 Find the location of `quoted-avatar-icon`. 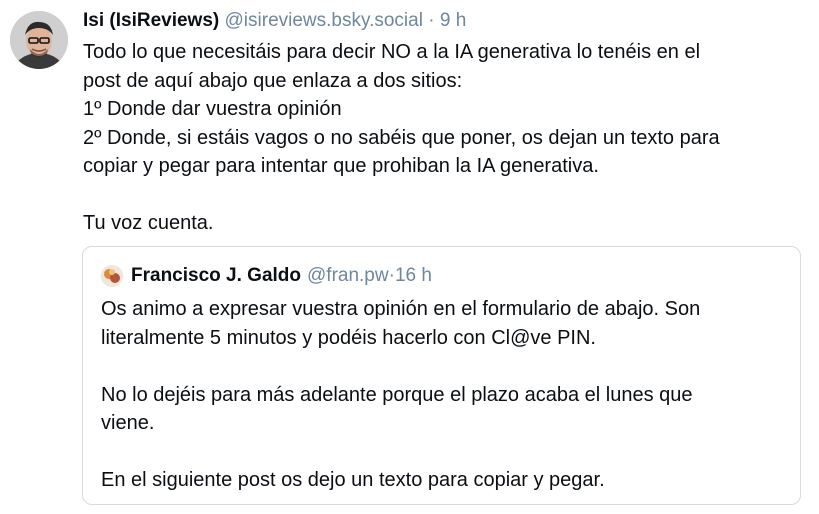

quoted-avatar-icon is located at coordinates (112, 276).